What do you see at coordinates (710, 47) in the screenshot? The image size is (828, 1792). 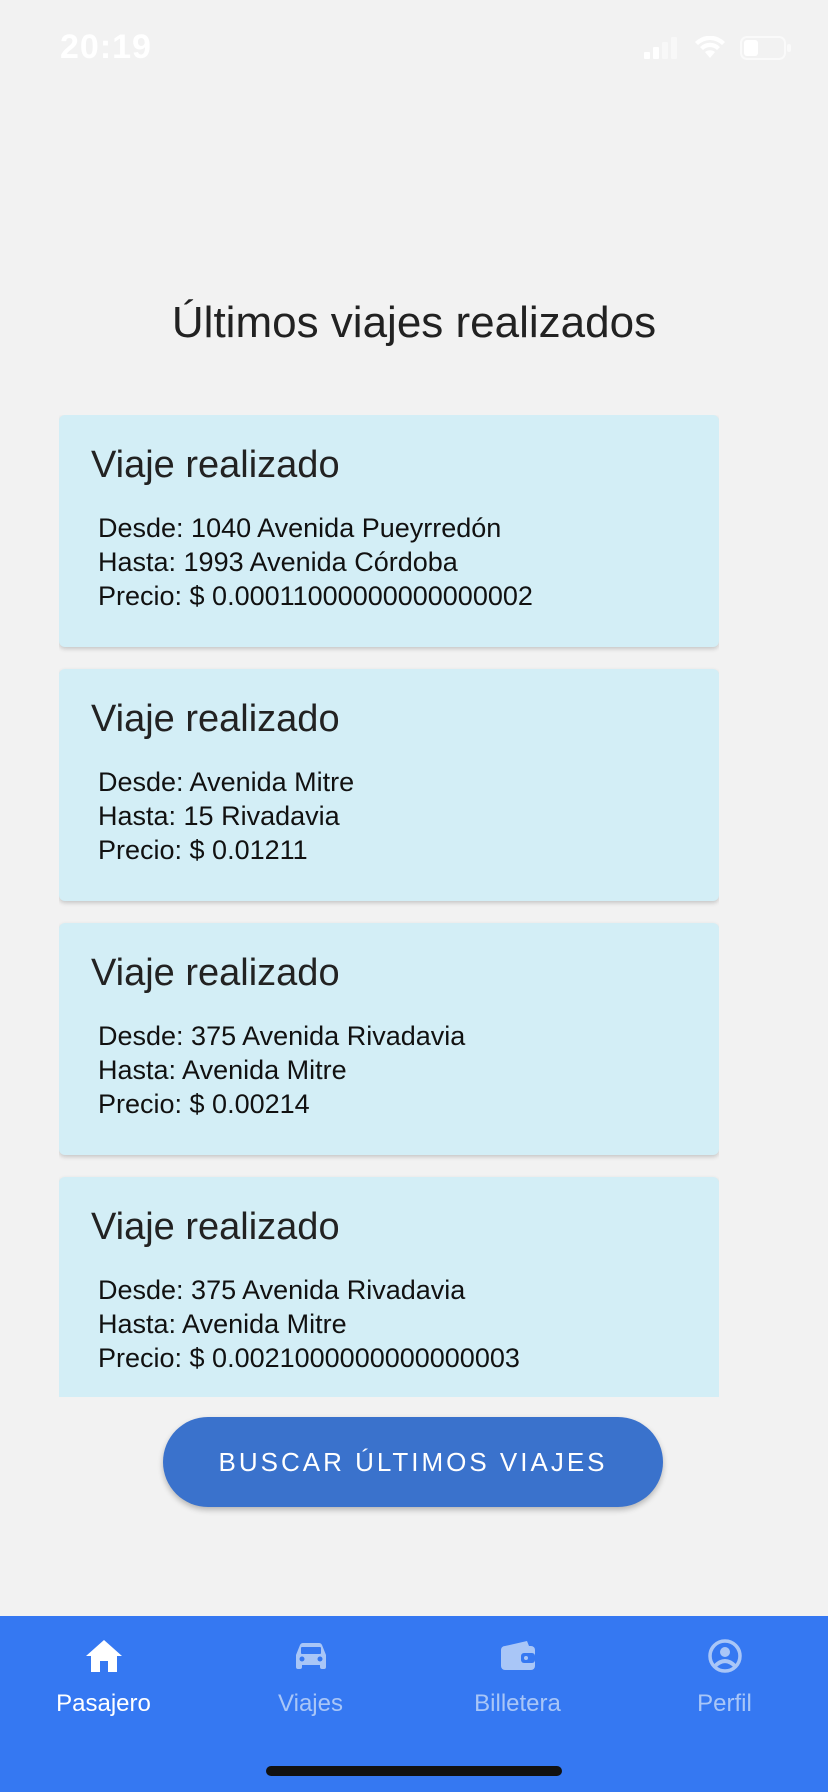 I see `wifi-icon` at bounding box center [710, 47].